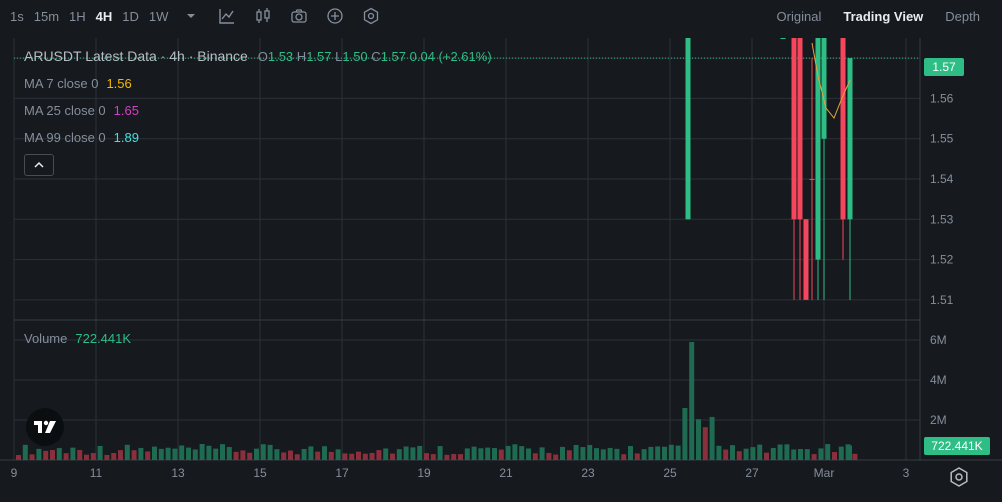 This screenshot has width=1002, height=502. What do you see at coordinates (962, 16) in the screenshot?
I see `view-depth: Depth` at bounding box center [962, 16].